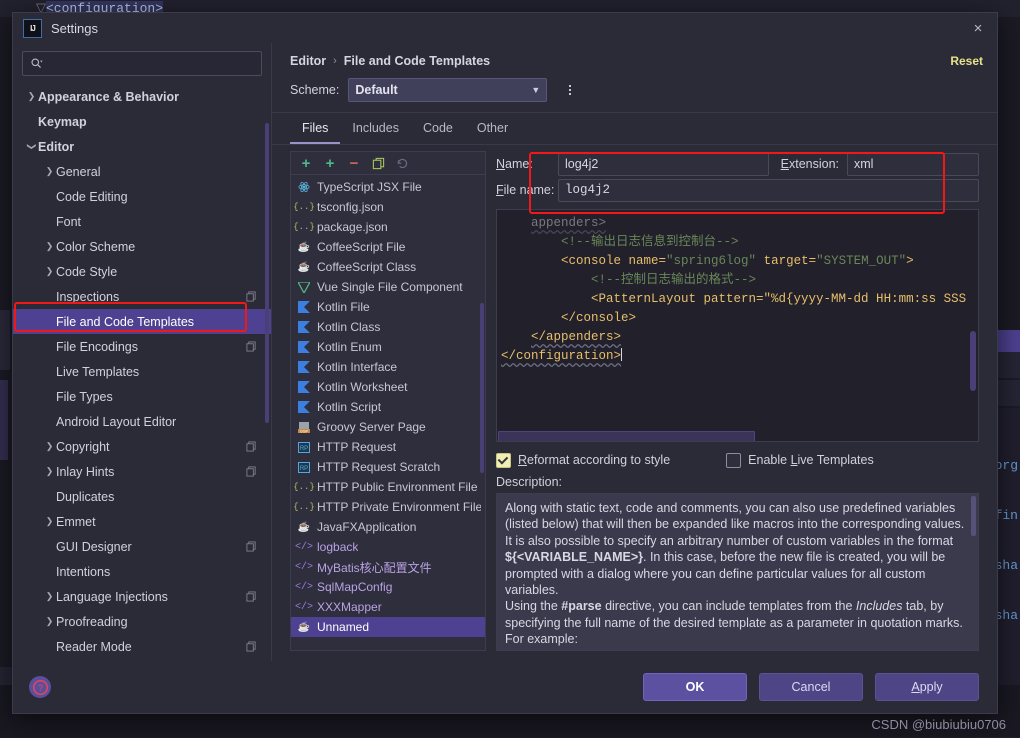 The height and width of the screenshot is (738, 1020). What do you see at coordinates (142, 571) in the screenshot?
I see `sidebar-item-intentions: Intentions` at bounding box center [142, 571].